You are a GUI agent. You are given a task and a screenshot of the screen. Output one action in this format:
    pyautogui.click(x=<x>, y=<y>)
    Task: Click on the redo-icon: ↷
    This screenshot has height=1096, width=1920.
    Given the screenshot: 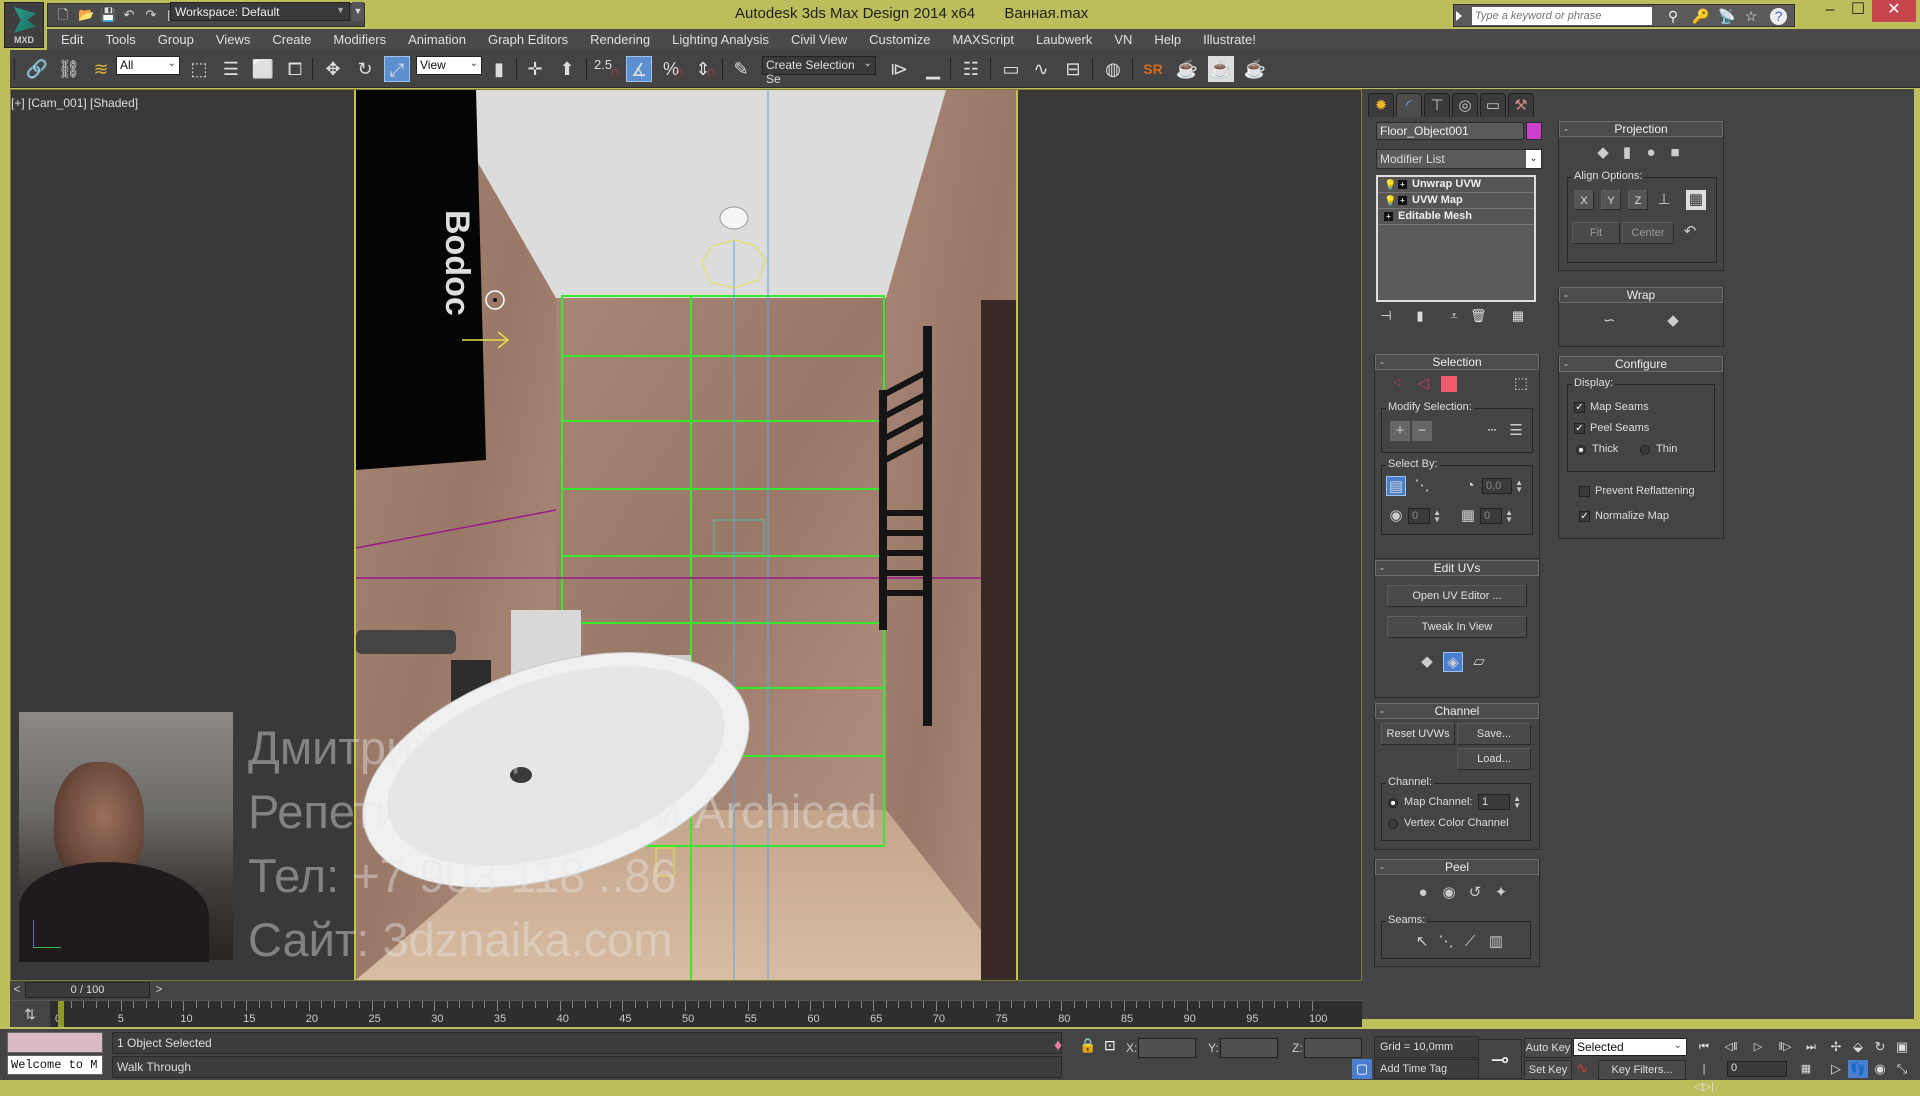 What is the action you would take?
    pyautogui.click(x=151, y=15)
    